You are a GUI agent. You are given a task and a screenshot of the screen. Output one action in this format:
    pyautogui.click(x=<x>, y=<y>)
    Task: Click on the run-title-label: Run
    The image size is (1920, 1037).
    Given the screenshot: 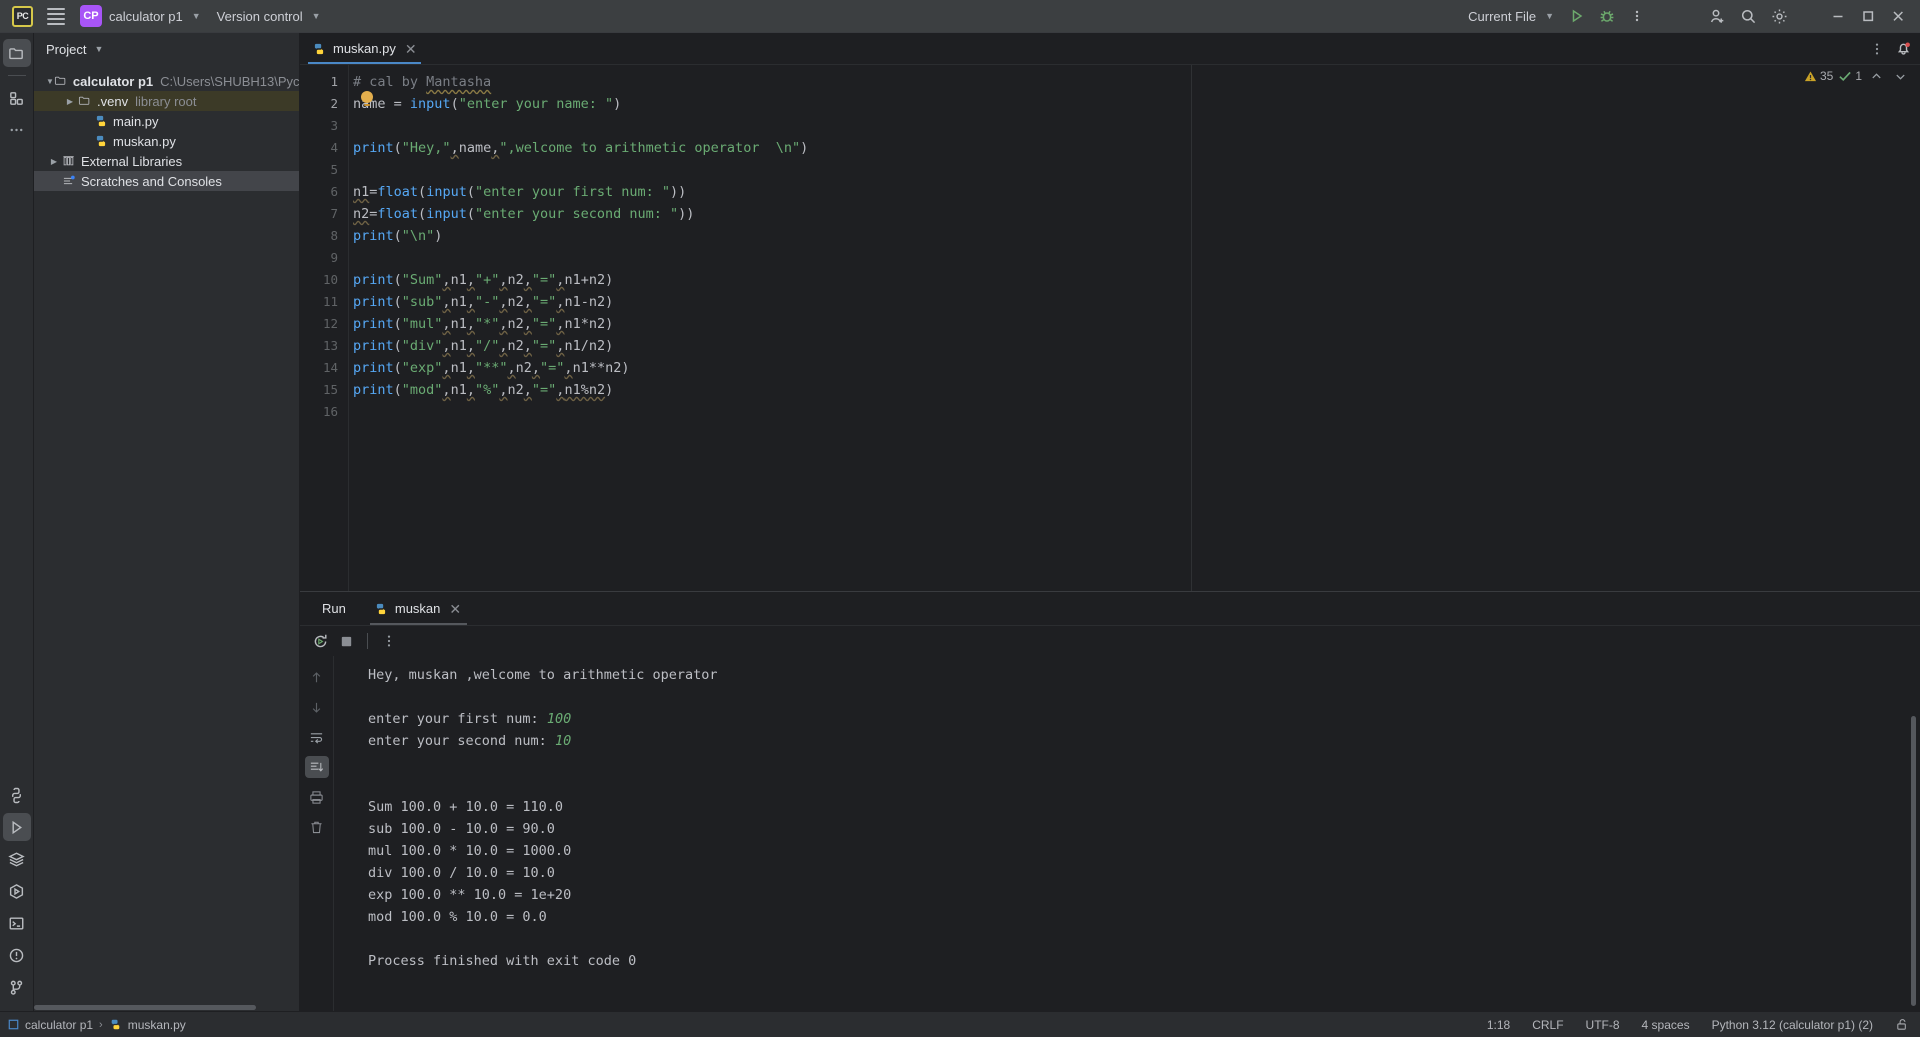 What is the action you would take?
    pyautogui.click(x=334, y=608)
    